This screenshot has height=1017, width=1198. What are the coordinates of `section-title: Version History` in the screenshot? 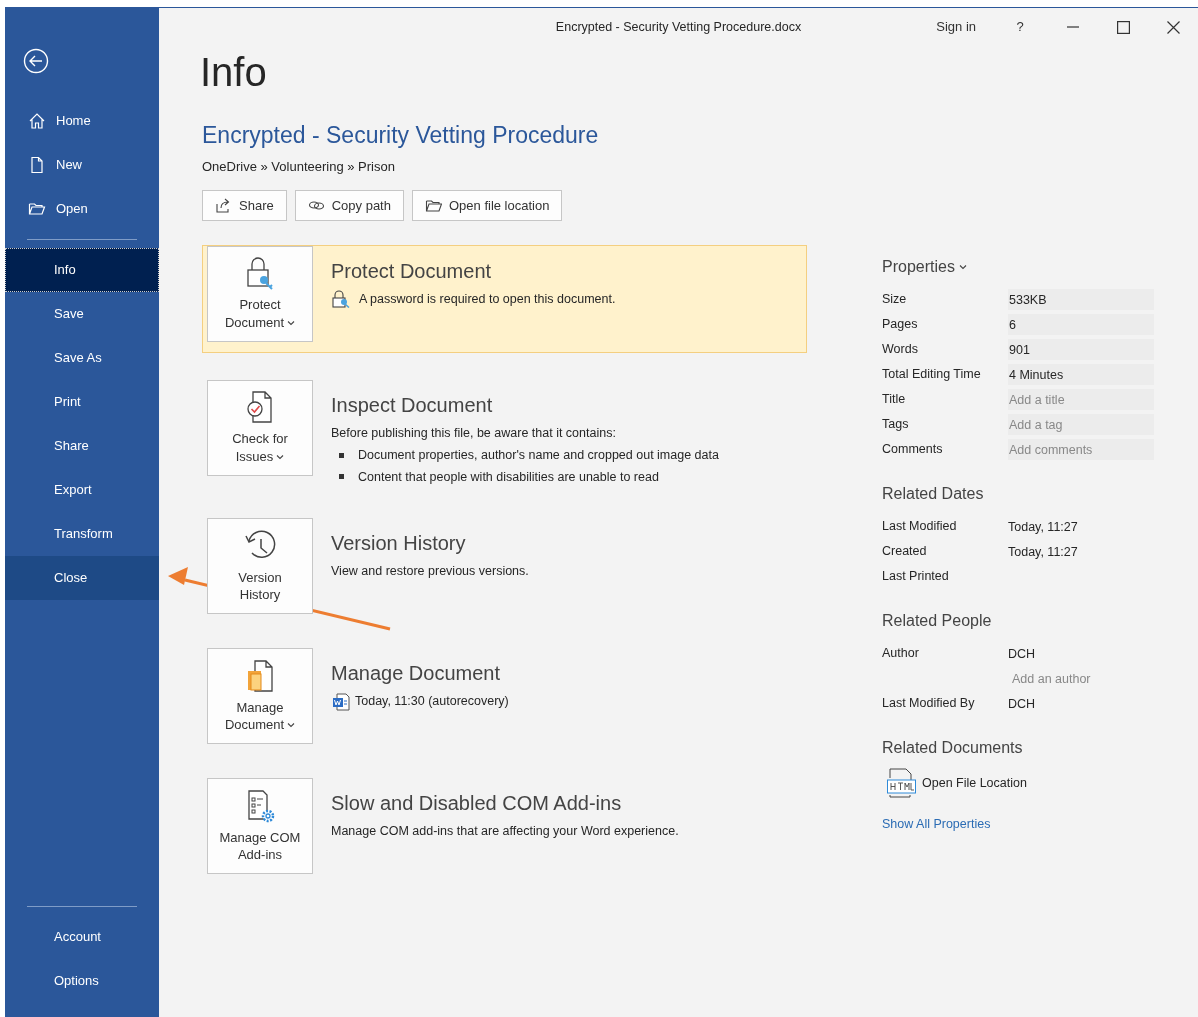 It's located at (399, 544).